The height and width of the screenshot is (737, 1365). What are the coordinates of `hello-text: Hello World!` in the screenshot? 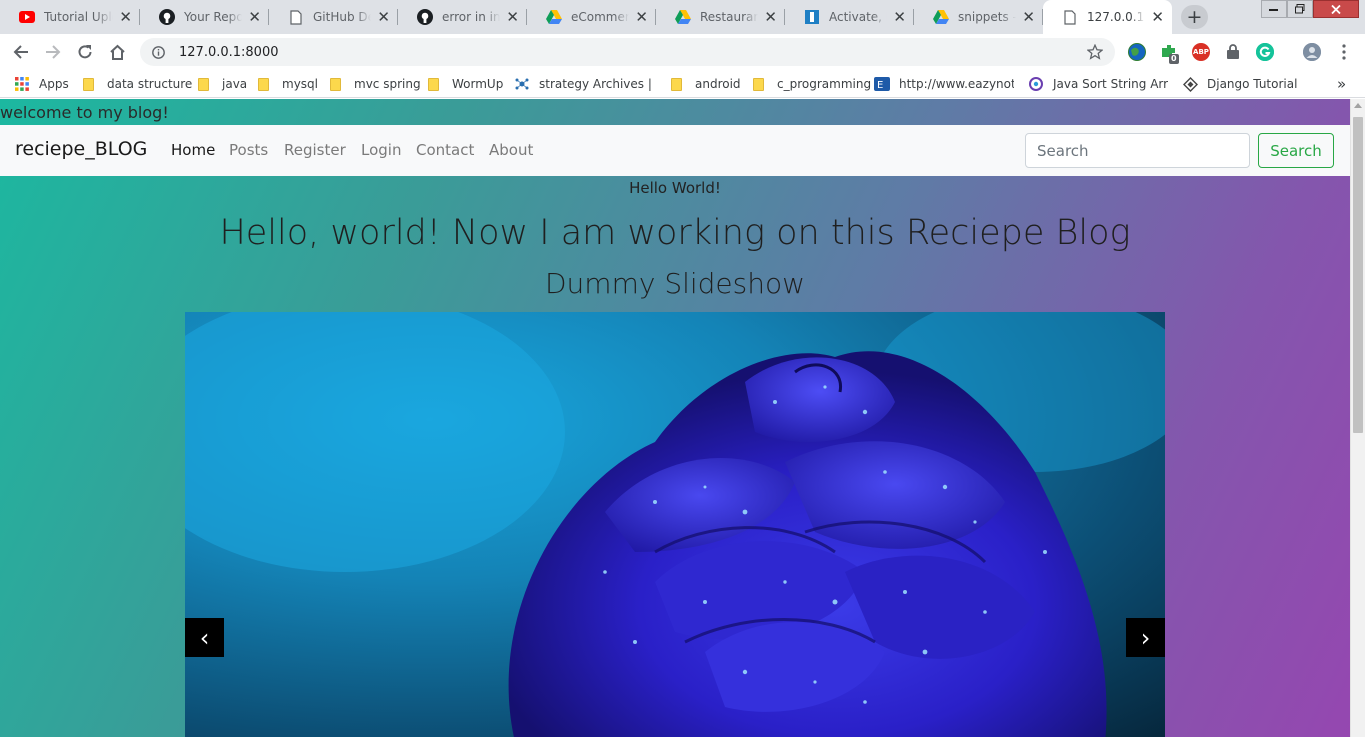 It's located at (675, 188).